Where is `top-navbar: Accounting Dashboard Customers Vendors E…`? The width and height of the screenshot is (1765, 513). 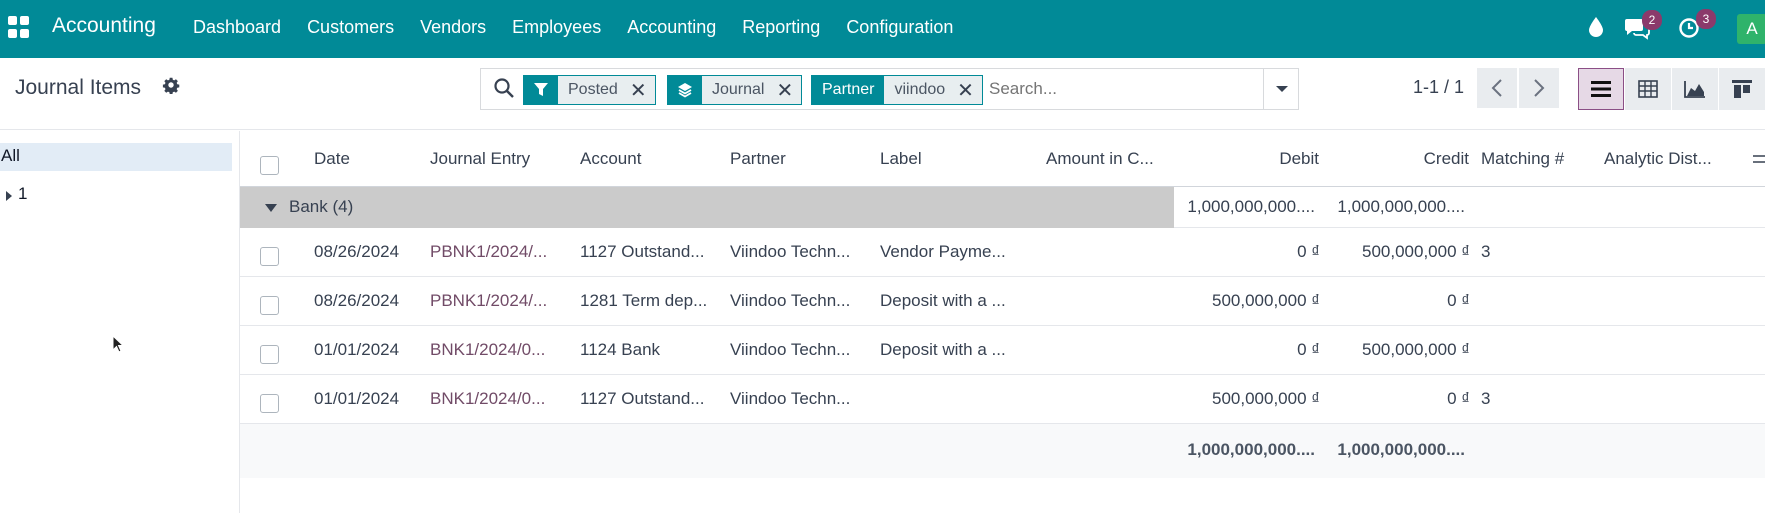
top-navbar: Accounting Dashboard Customers Vendors E… is located at coordinates (882, 29).